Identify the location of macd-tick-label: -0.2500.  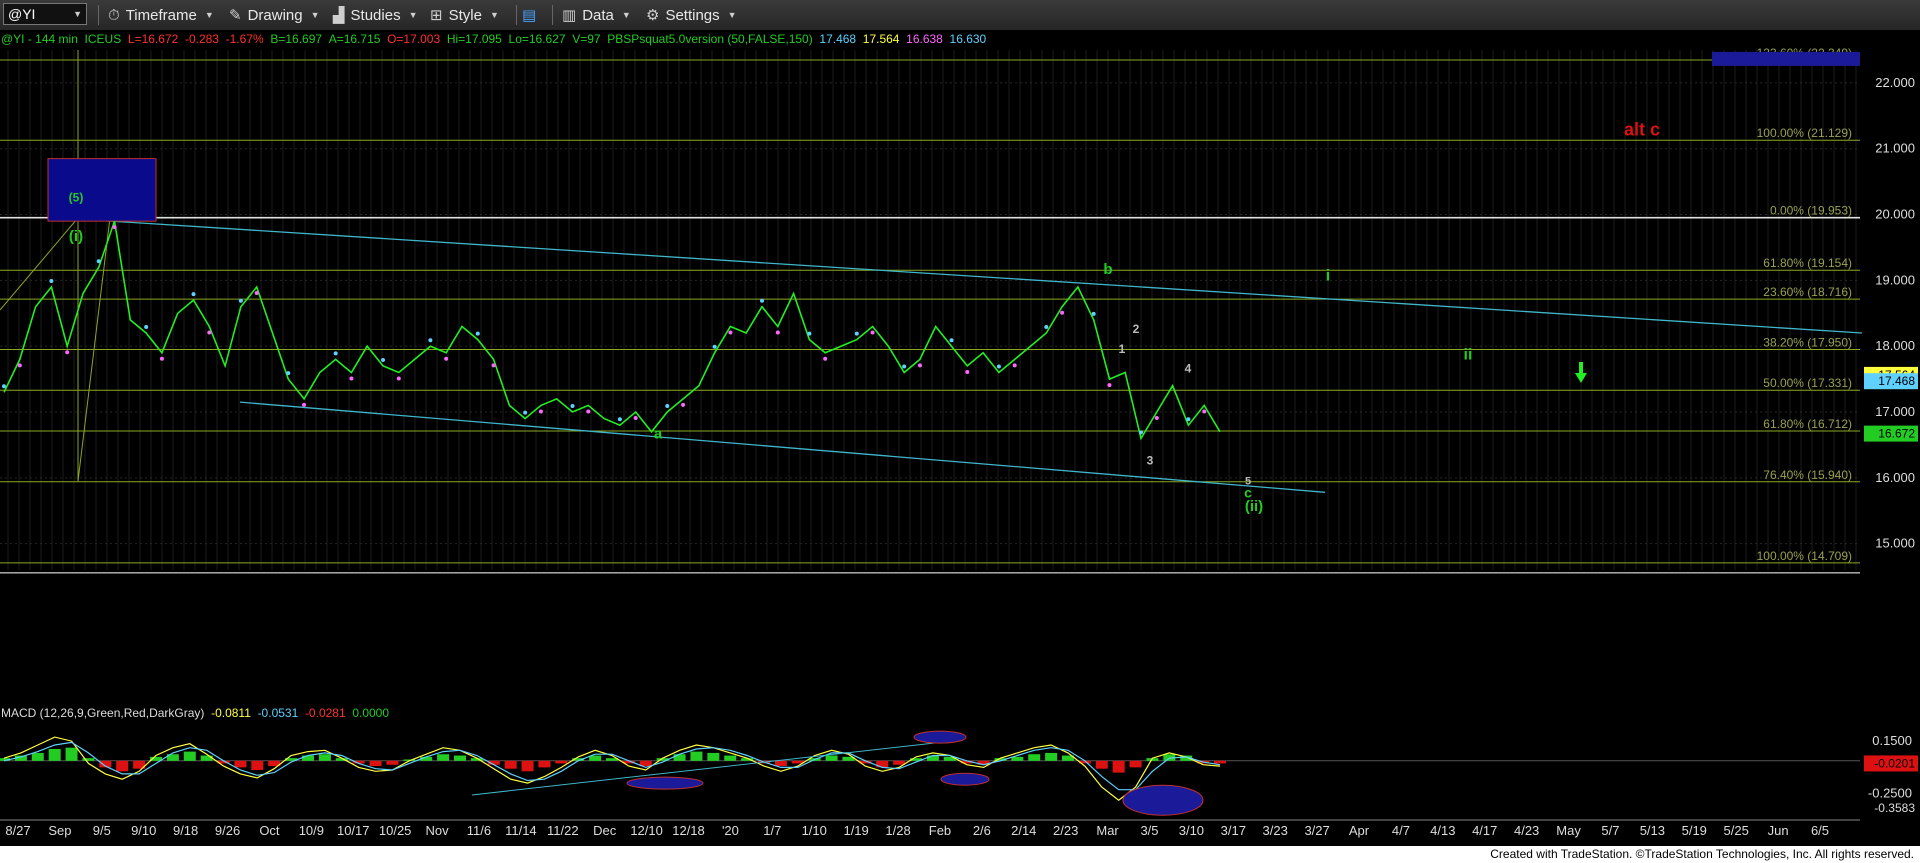
(1890, 793).